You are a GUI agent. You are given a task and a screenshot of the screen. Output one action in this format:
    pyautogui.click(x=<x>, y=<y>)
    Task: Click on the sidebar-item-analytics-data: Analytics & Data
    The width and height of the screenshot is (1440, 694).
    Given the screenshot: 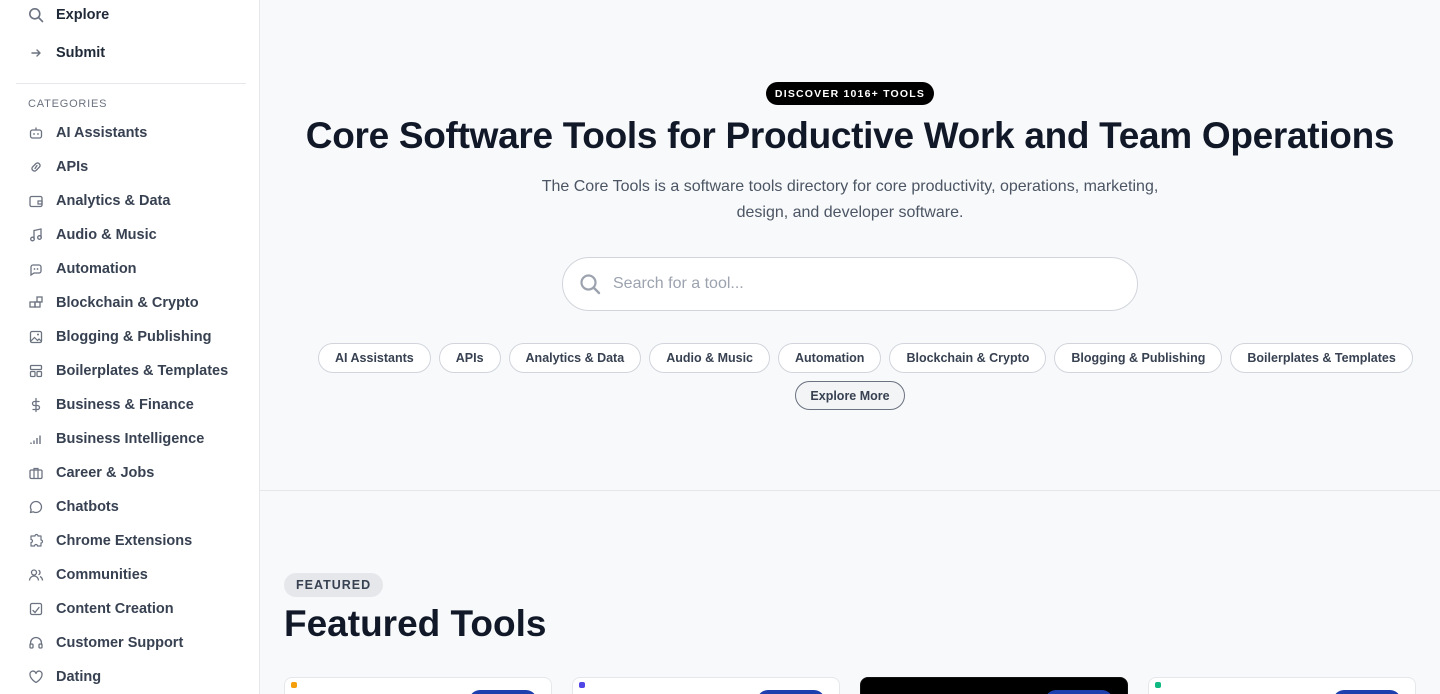 What is the action you would take?
    pyautogui.click(x=99, y=201)
    